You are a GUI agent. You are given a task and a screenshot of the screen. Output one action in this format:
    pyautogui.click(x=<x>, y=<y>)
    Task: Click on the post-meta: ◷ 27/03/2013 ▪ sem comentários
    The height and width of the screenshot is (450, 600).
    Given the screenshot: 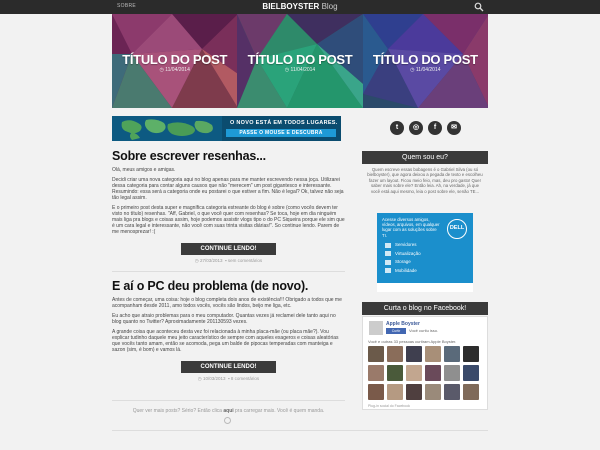 What is the action you would take?
    pyautogui.click(x=228, y=261)
    